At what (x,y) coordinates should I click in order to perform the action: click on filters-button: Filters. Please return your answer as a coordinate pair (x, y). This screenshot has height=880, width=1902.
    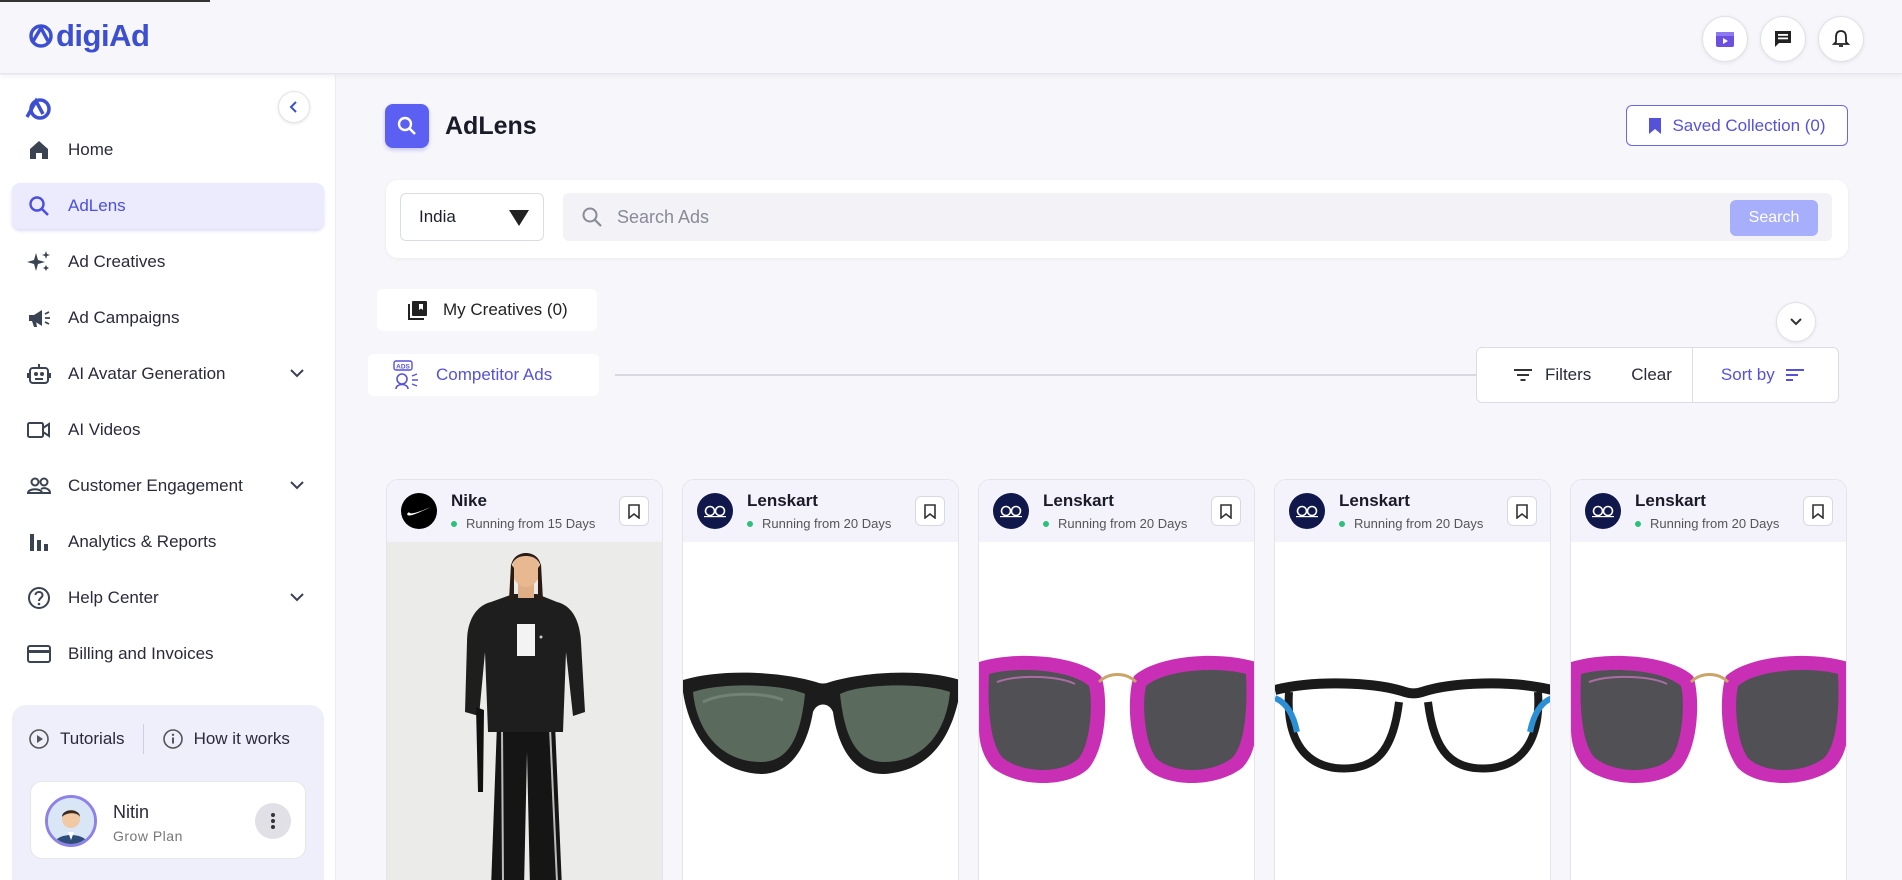
    Looking at the image, I should click on (1552, 375).